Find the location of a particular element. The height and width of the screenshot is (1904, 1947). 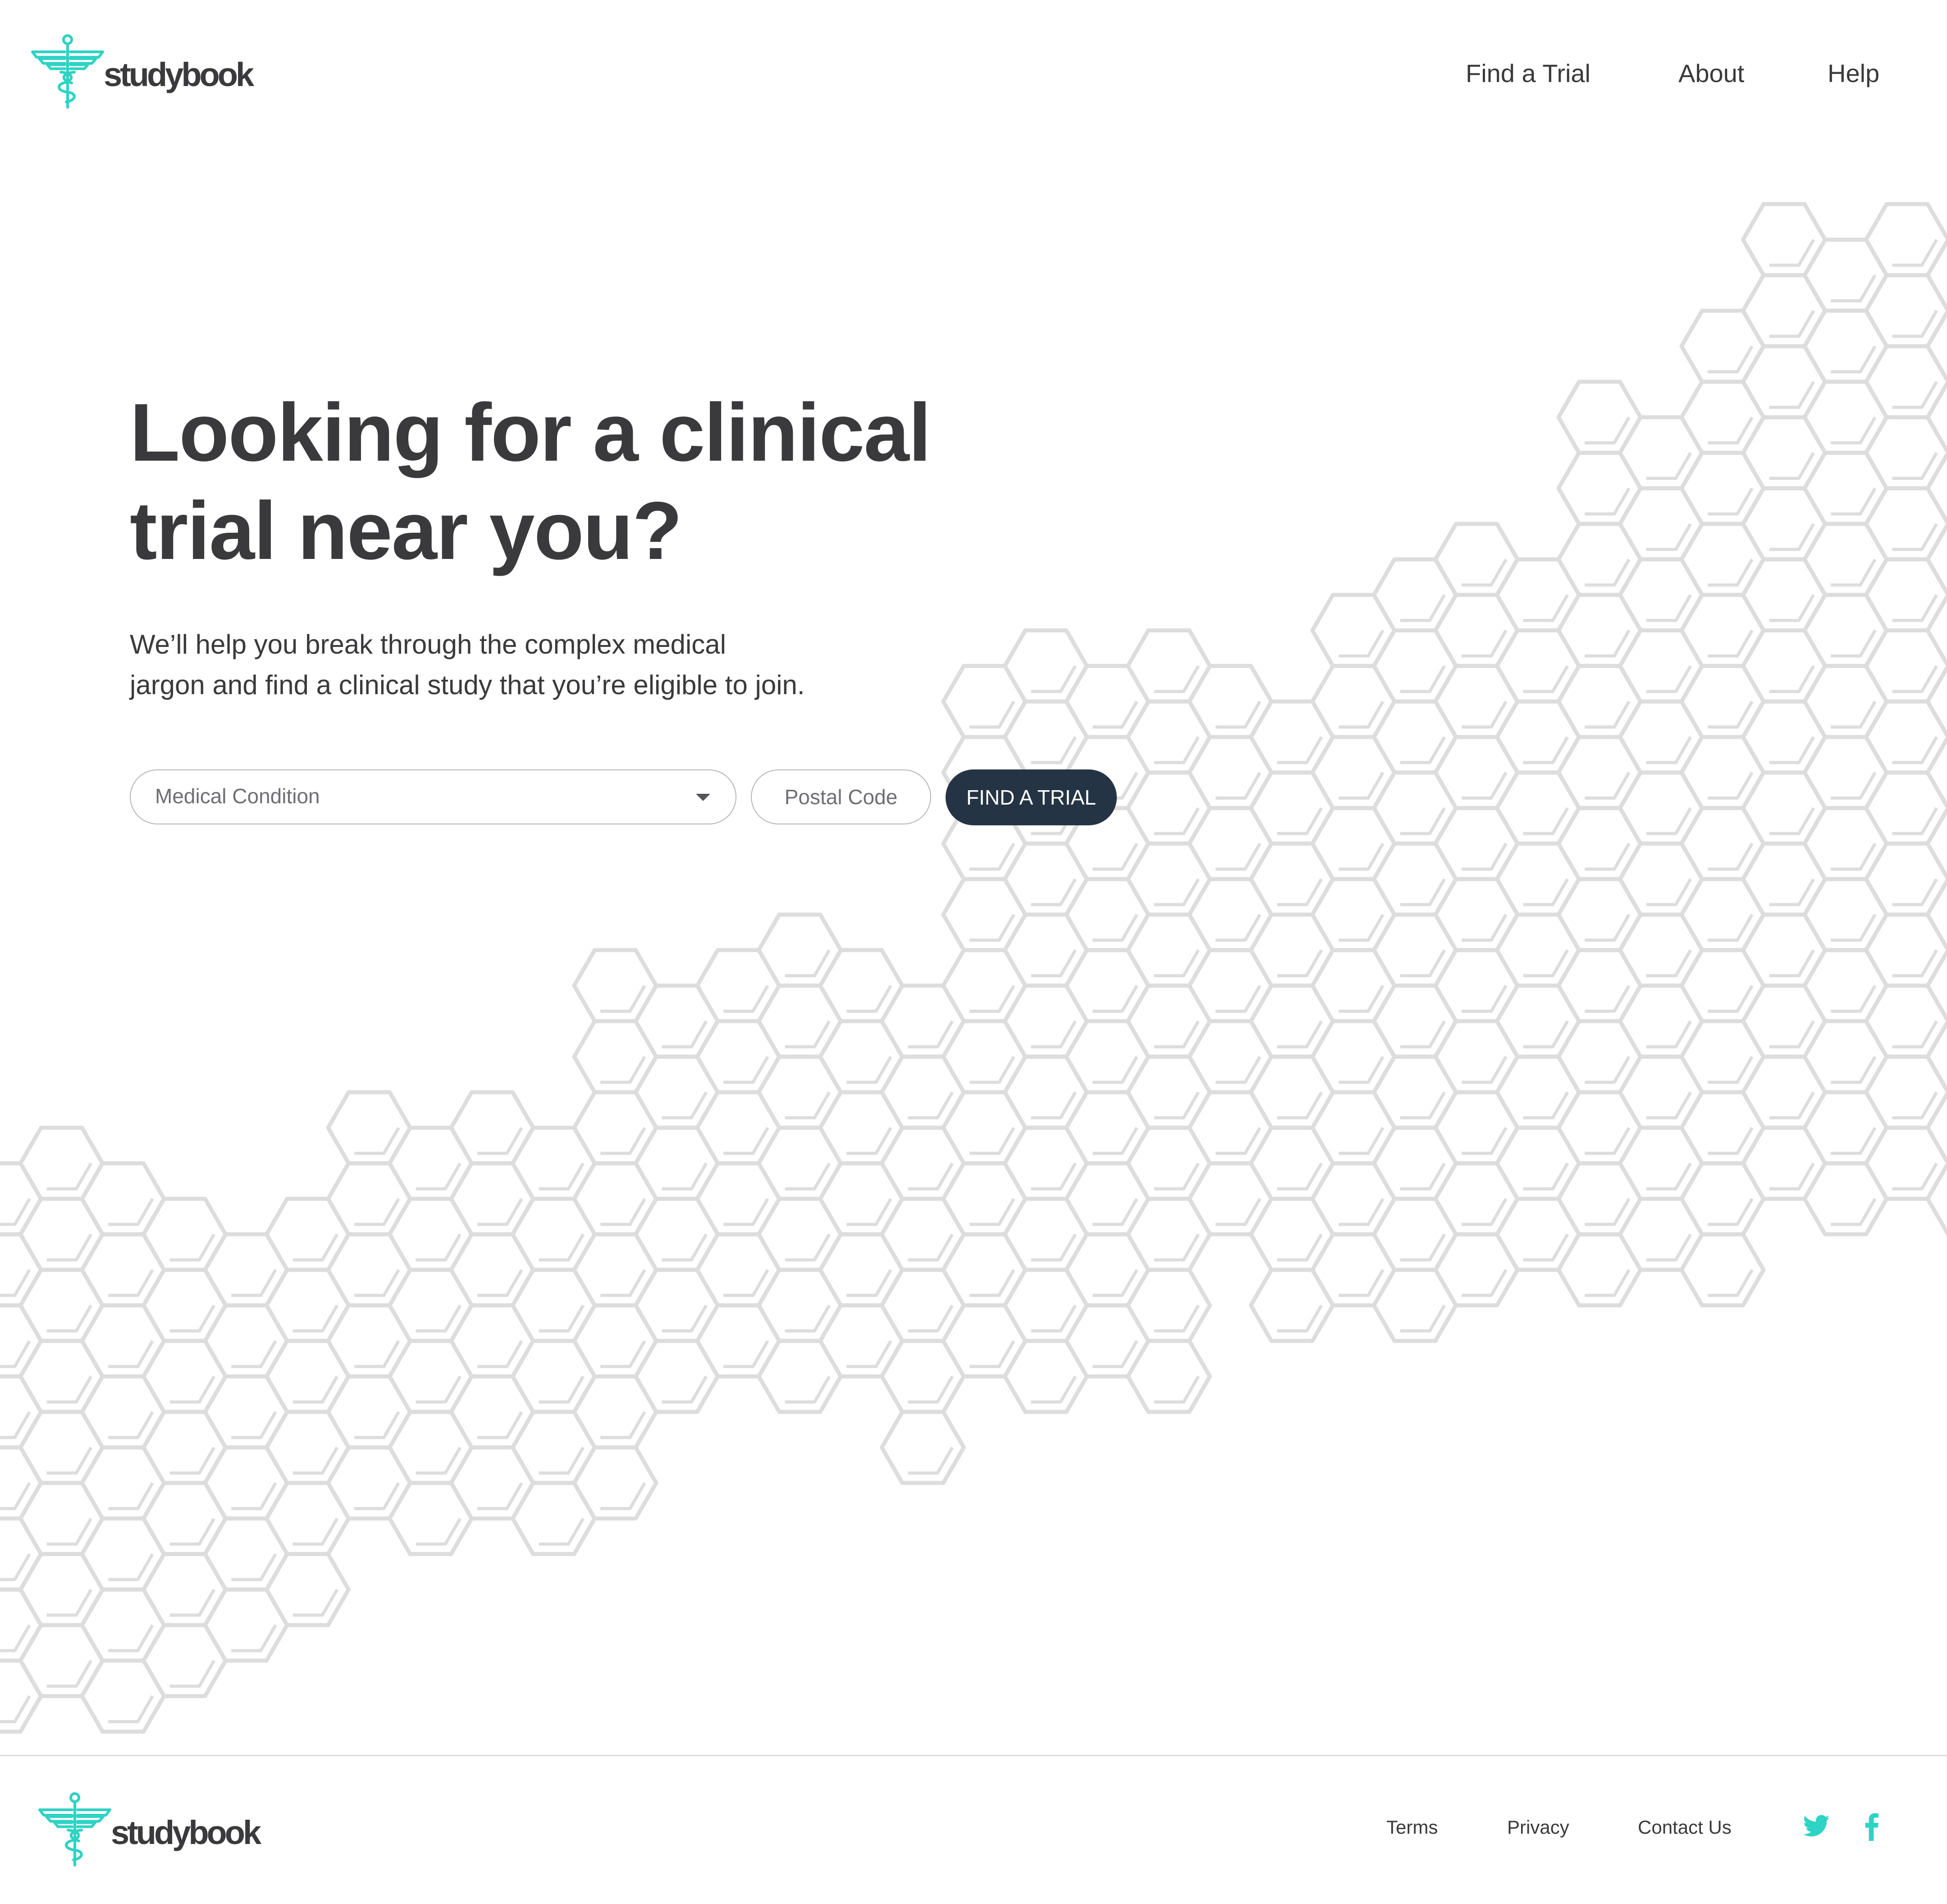

nav-item-about: About is located at coordinates (1711, 73).